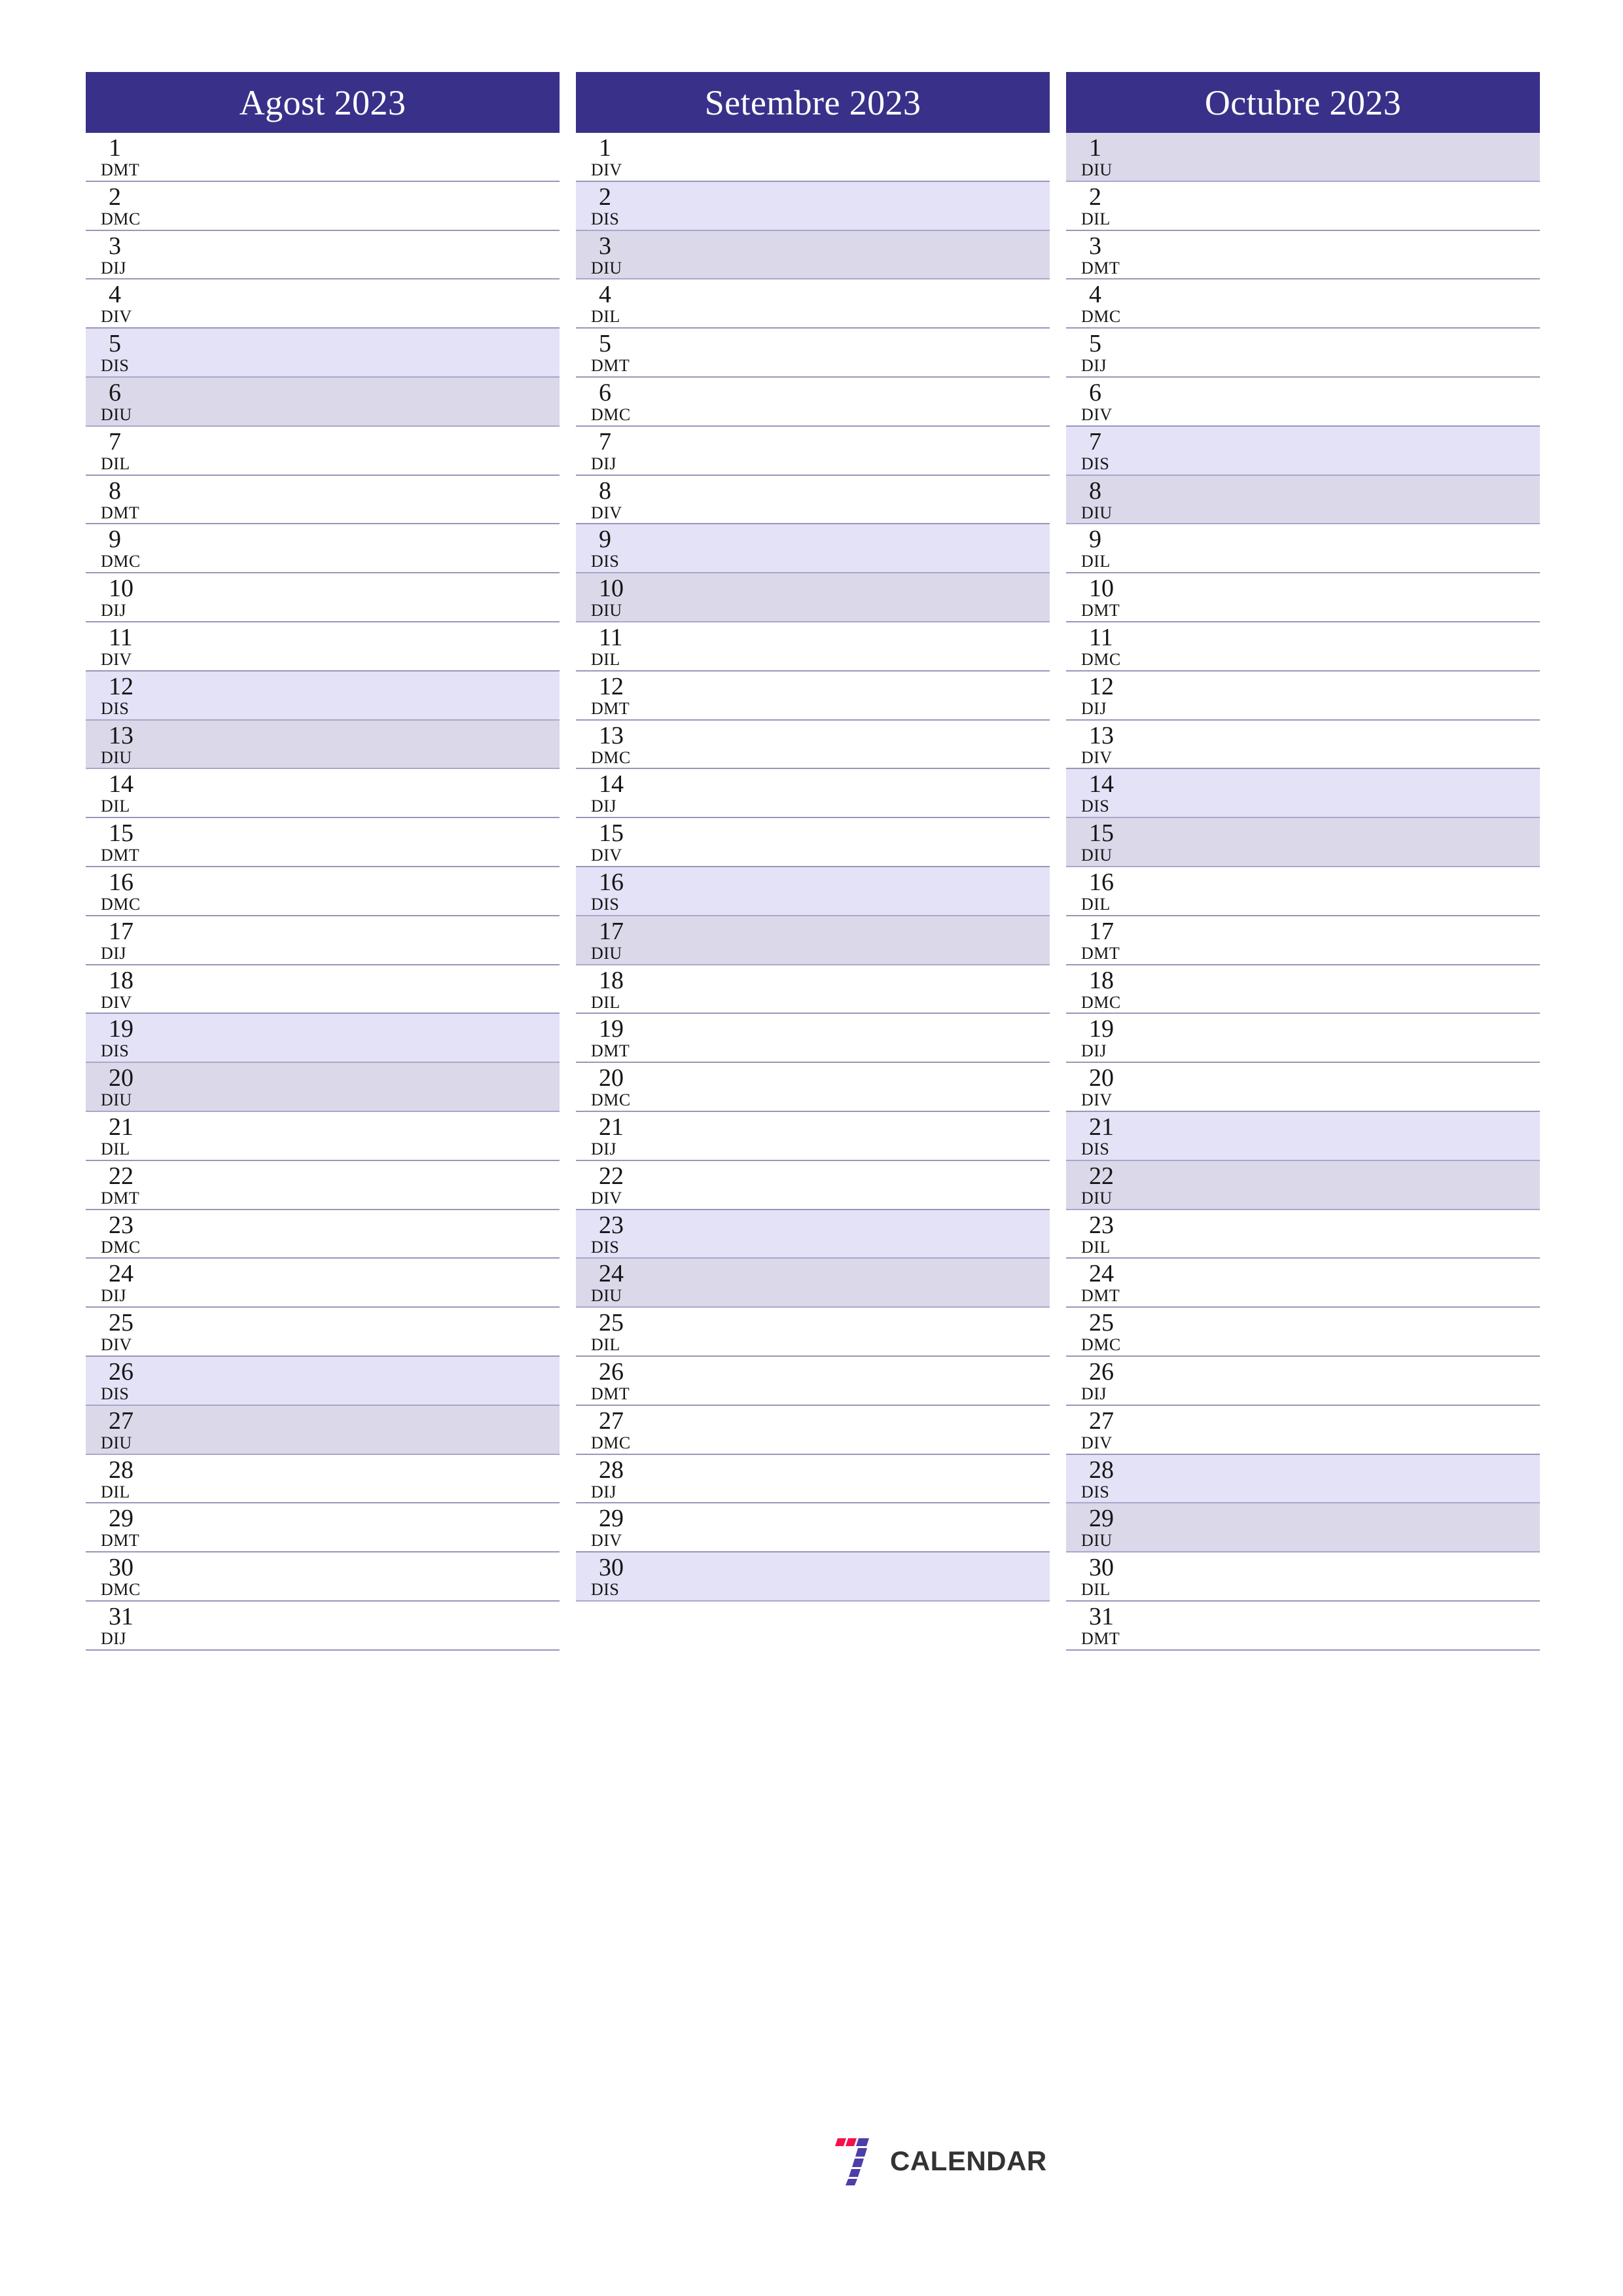  Describe the element at coordinates (1303, 1626) in the screenshot. I see `day-row: 31 DMT` at that location.